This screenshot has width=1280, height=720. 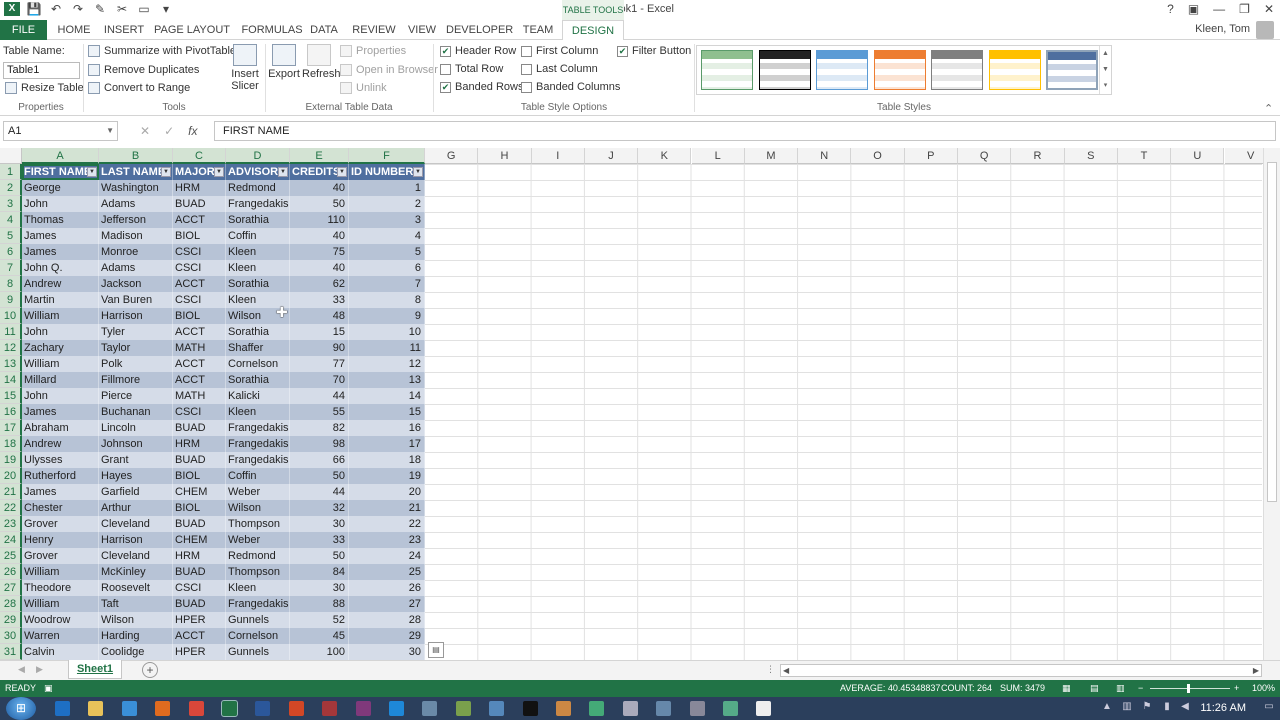 I want to click on column-header: S, so click(x=1091, y=156).